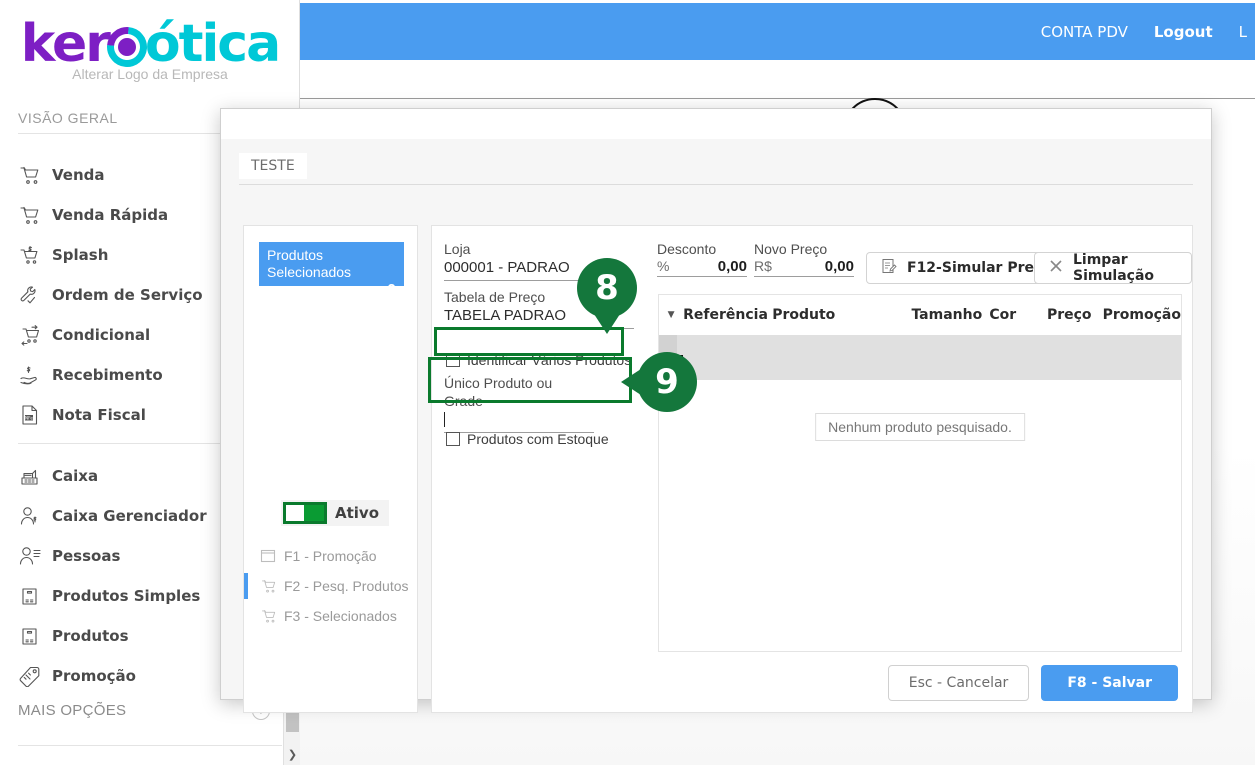 This screenshot has width=1255, height=765. I want to click on modal-tabs: TESTE, so click(716, 166).